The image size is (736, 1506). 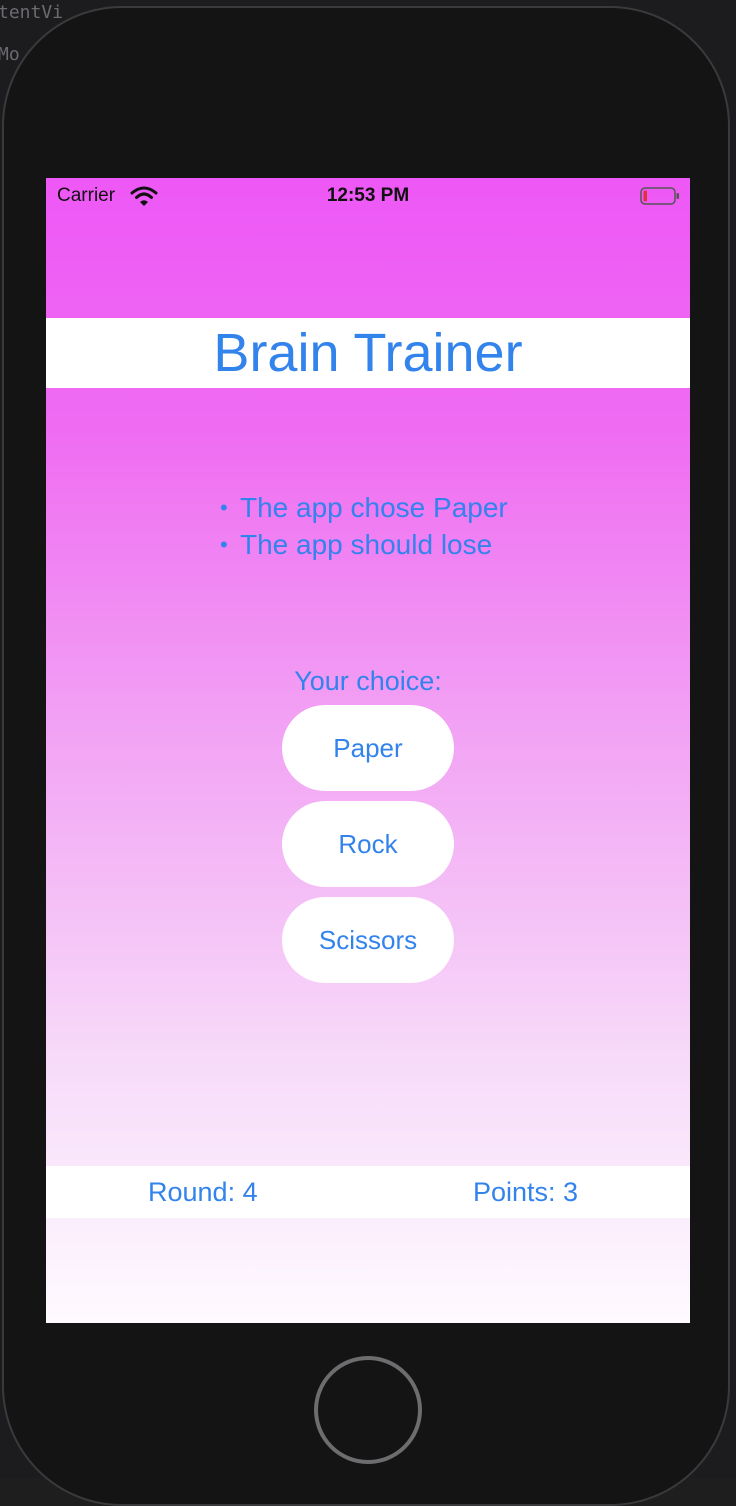 What do you see at coordinates (203, 1192) in the screenshot?
I see `round-counter: Round: 4` at bounding box center [203, 1192].